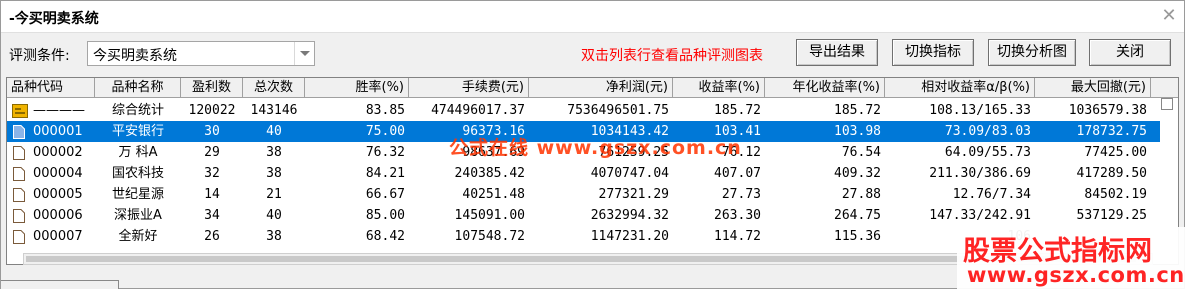 This screenshot has width=1185, height=289. What do you see at coordinates (212, 131) in the screenshot?
I see `cell-wins: 30` at bounding box center [212, 131].